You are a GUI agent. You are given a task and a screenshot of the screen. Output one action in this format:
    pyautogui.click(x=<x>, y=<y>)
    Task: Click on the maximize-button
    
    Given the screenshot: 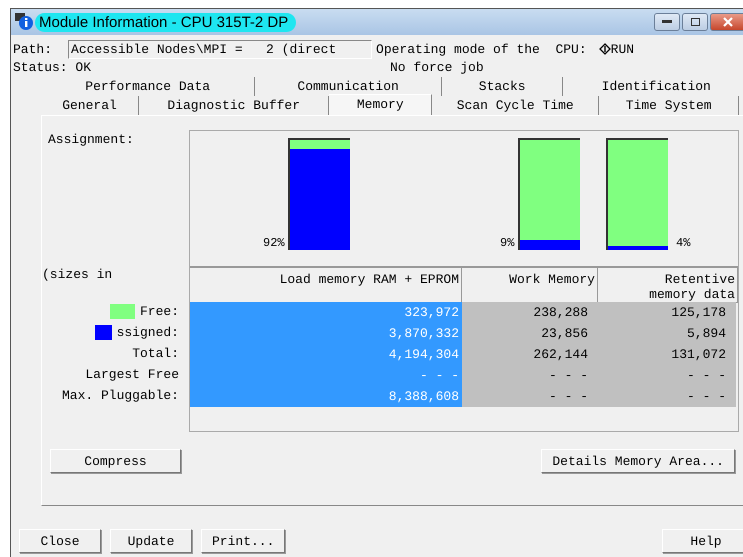 What is the action you would take?
    pyautogui.click(x=695, y=22)
    